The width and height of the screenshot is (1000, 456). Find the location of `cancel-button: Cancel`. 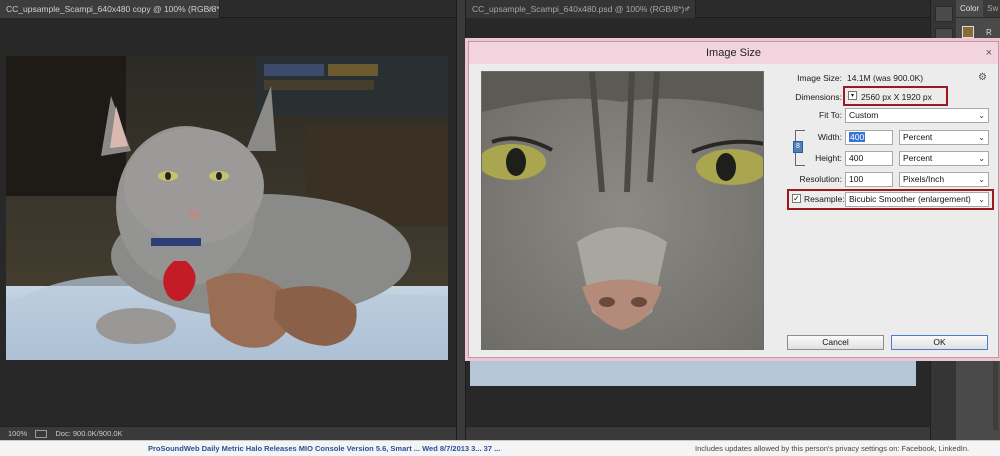

cancel-button: Cancel is located at coordinates (835, 342).